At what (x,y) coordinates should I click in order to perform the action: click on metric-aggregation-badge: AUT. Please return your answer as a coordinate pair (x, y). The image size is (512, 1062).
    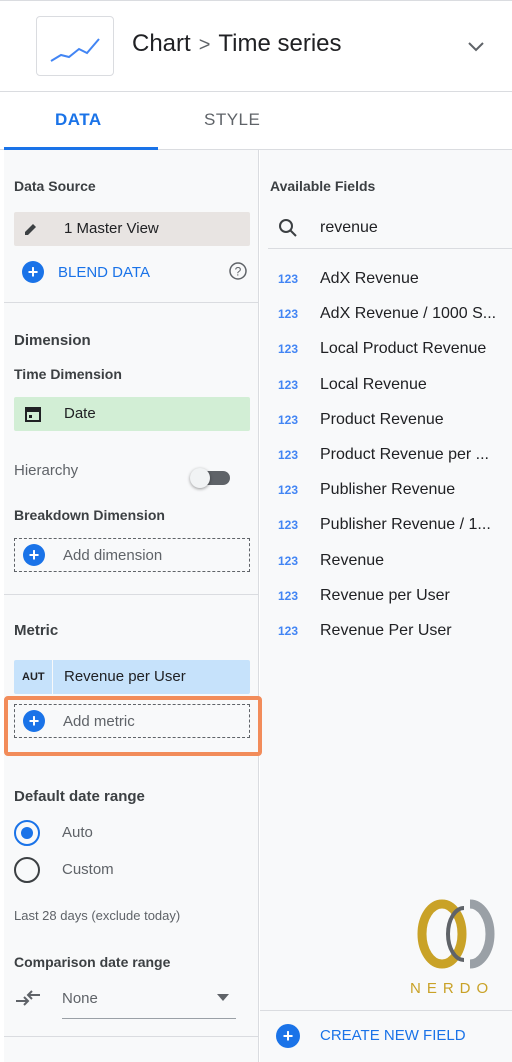
    Looking at the image, I should click on (33, 677).